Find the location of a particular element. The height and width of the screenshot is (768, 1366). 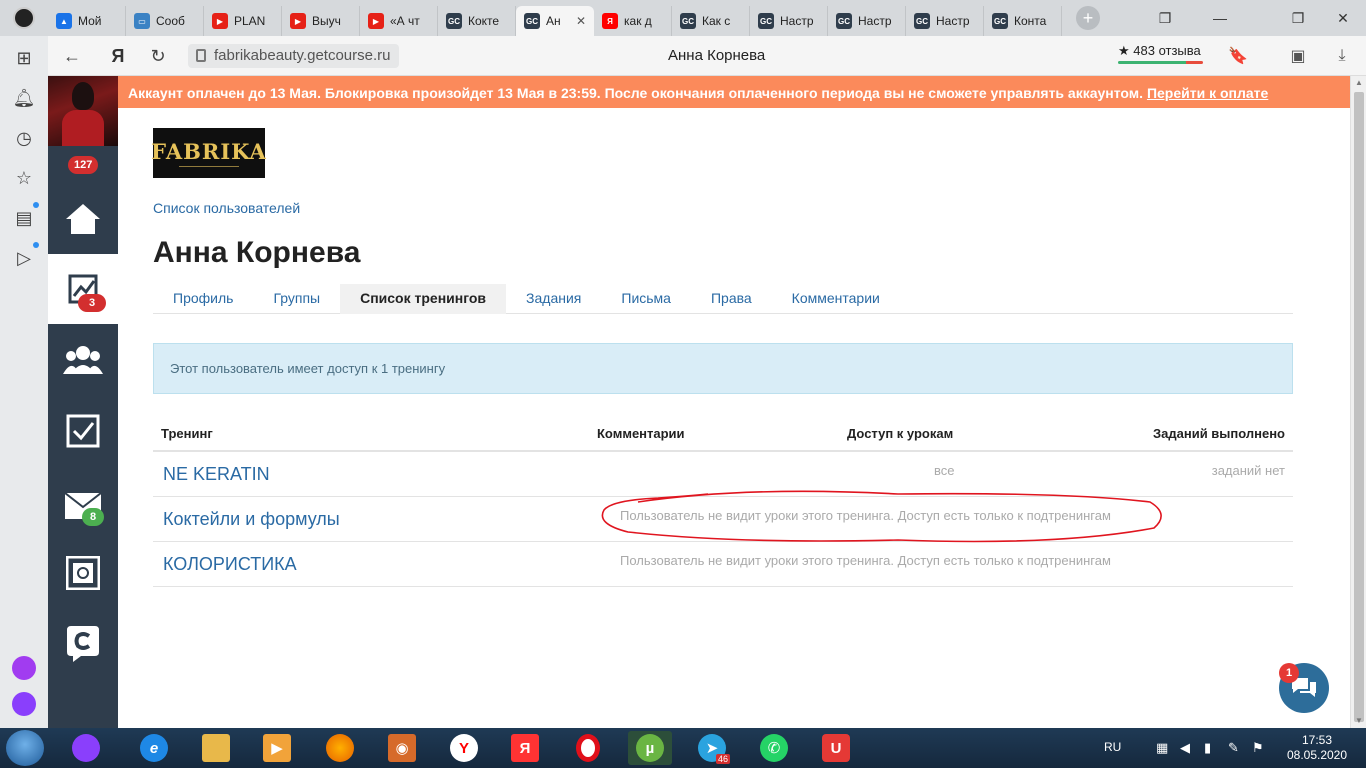

home-menu-item is located at coordinates (83, 219).